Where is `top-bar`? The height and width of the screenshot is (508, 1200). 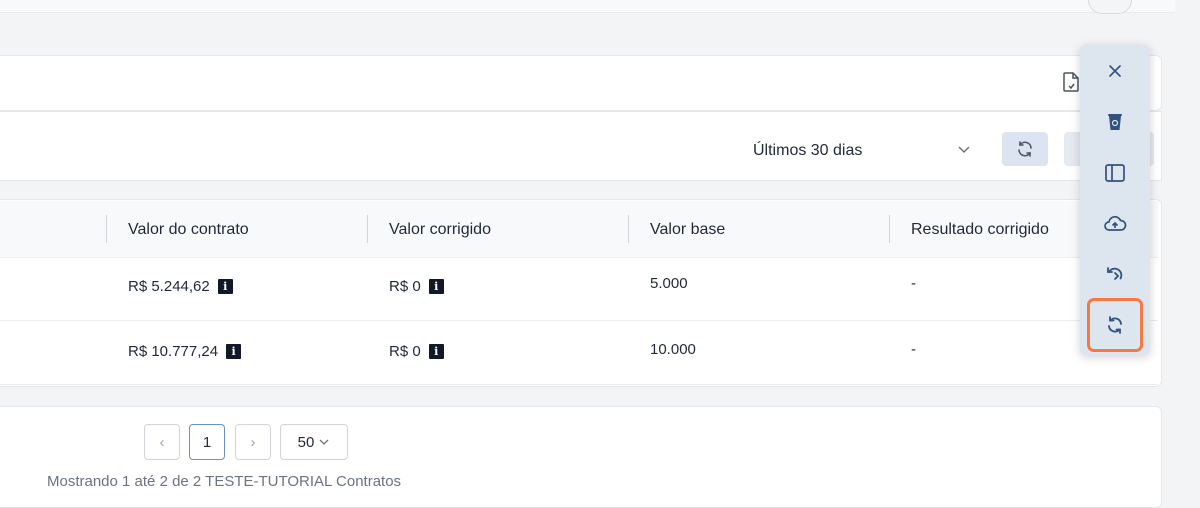 top-bar is located at coordinates (587, 6).